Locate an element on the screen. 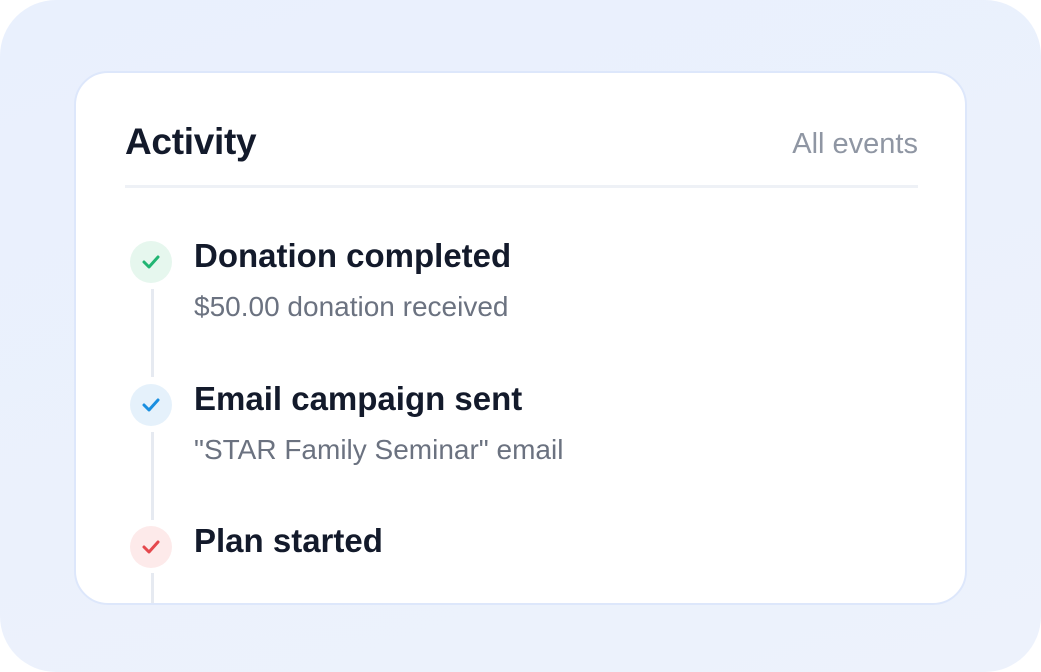 This screenshot has height=672, width=1041. event-title: Email campaign sent is located at coordinates (358, 398).